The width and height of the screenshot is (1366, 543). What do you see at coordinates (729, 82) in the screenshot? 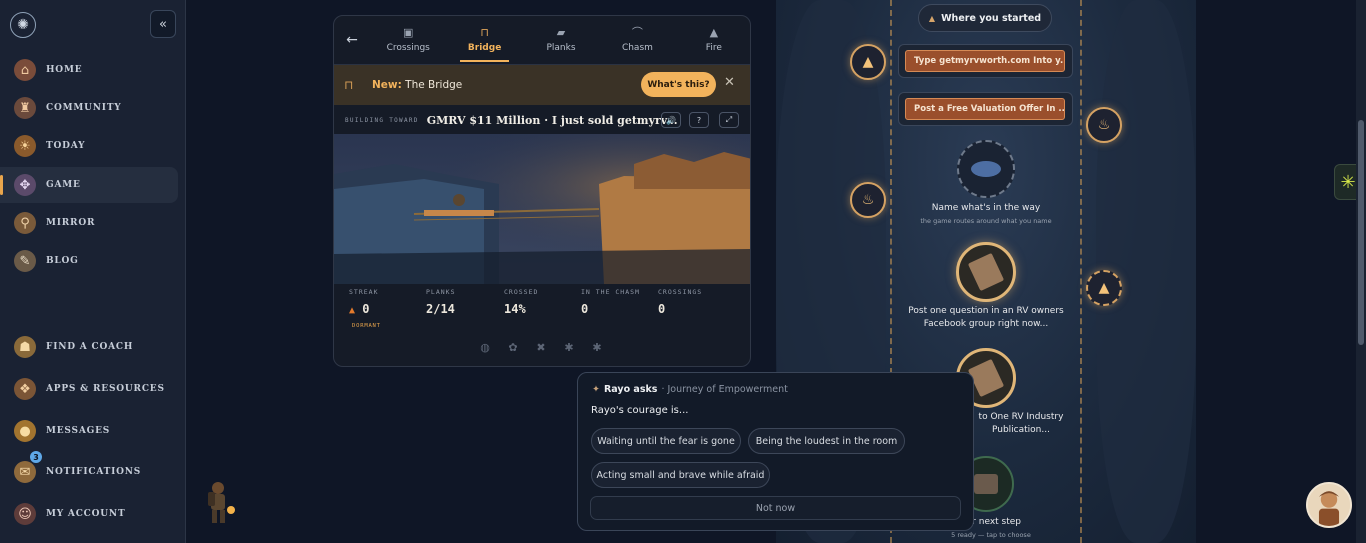
I see `close-icon: ✕` at bounding box center [729, 82].